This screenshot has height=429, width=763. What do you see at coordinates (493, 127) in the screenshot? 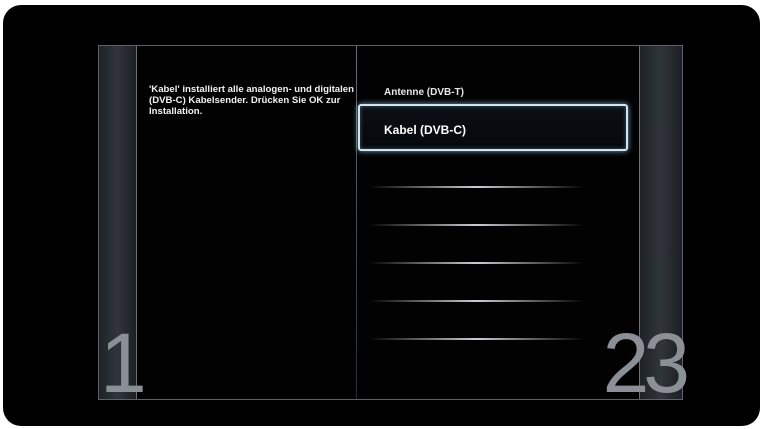
I see `option-cable-dvb-c: Kabel (DVB-C)` at bounding box center [493, 127].